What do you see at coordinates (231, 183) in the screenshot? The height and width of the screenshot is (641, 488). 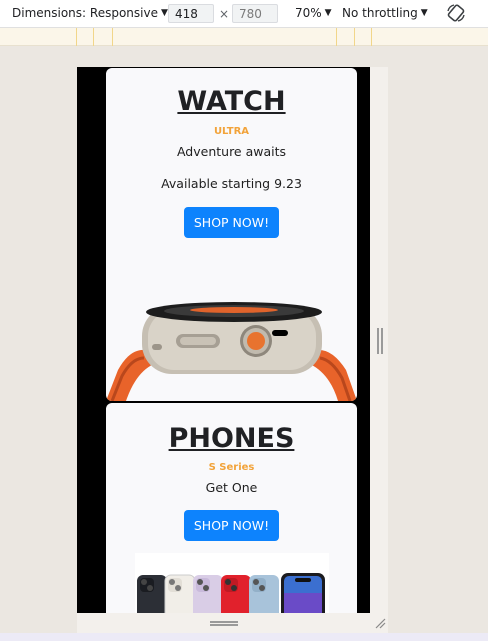 I see `watch-availability: Available starting 9.23` at bounding box center [231, 183].